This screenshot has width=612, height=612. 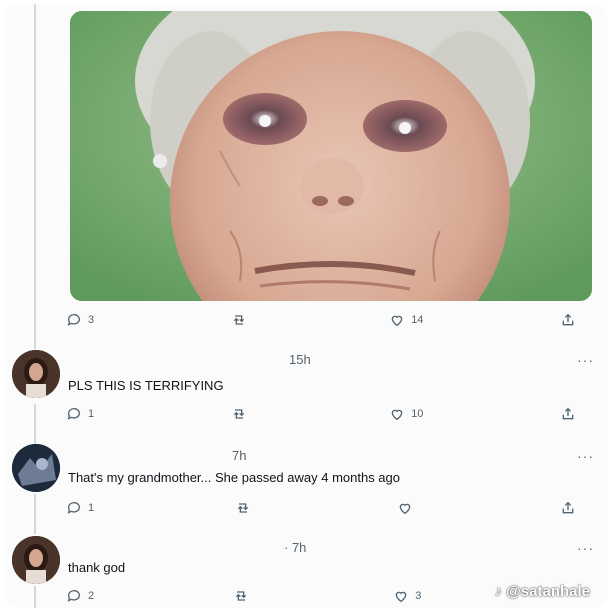 I want to click on reply-action: 3, so click(x=80, y=320).